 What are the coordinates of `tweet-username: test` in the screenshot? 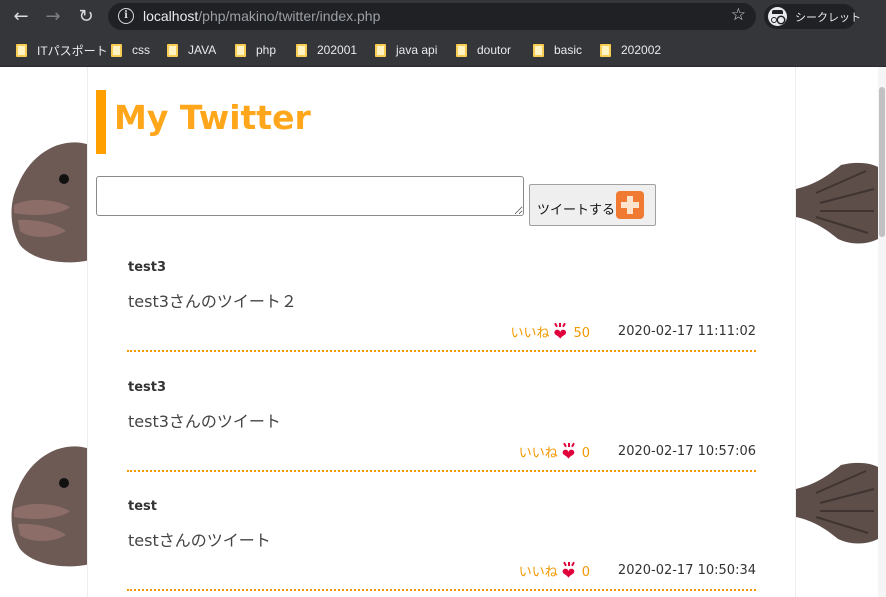 It's located at (142, 506).